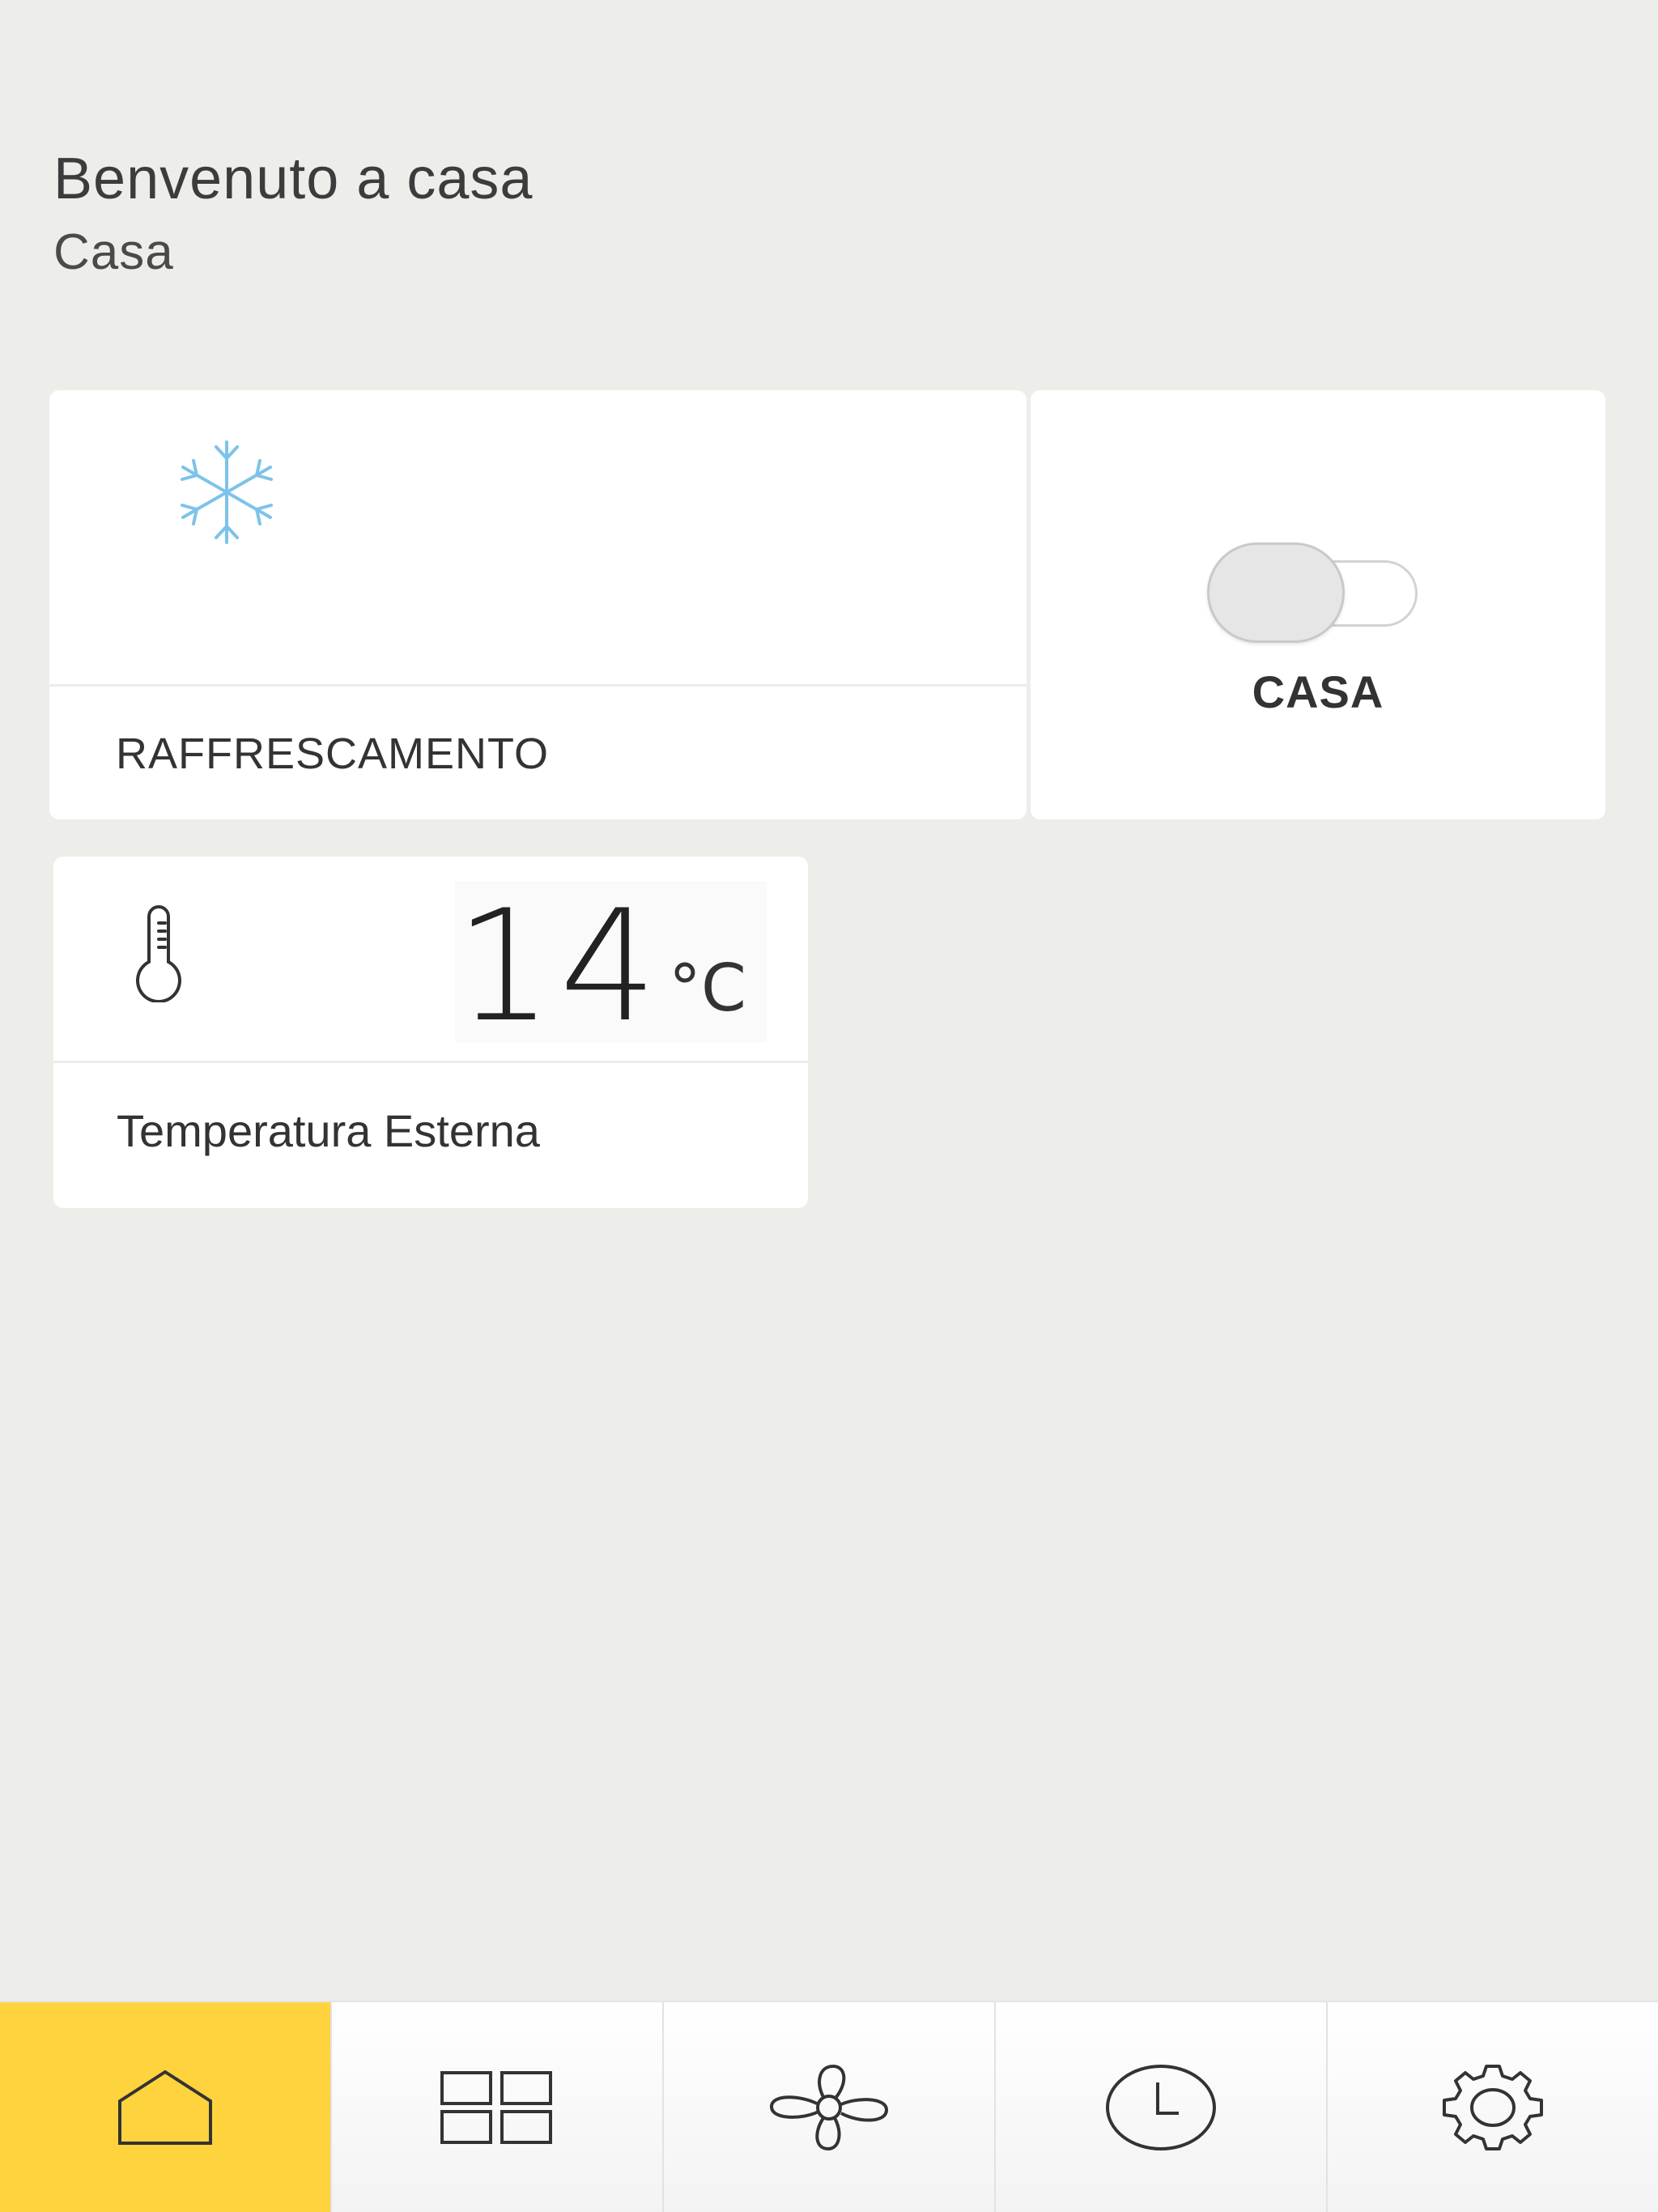 The width and height of the screenshot is (1658, 2212). I want to click on grid-icon, so click(496, 2107).